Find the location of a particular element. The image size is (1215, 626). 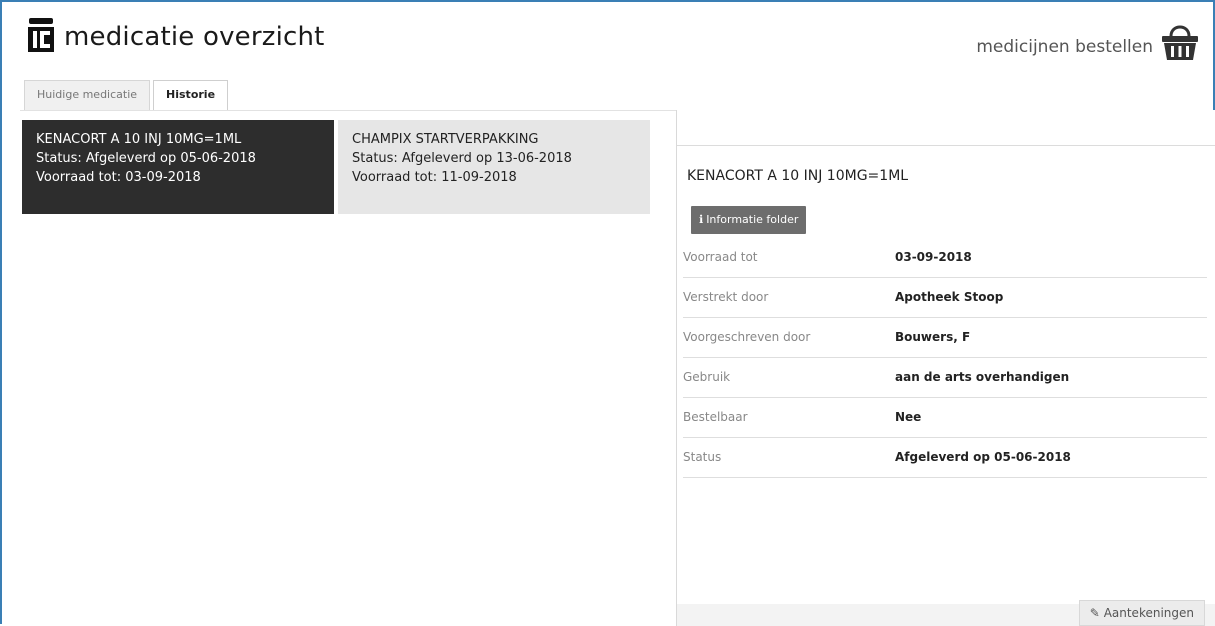

tab-divider is located at coordinates (348, 110).